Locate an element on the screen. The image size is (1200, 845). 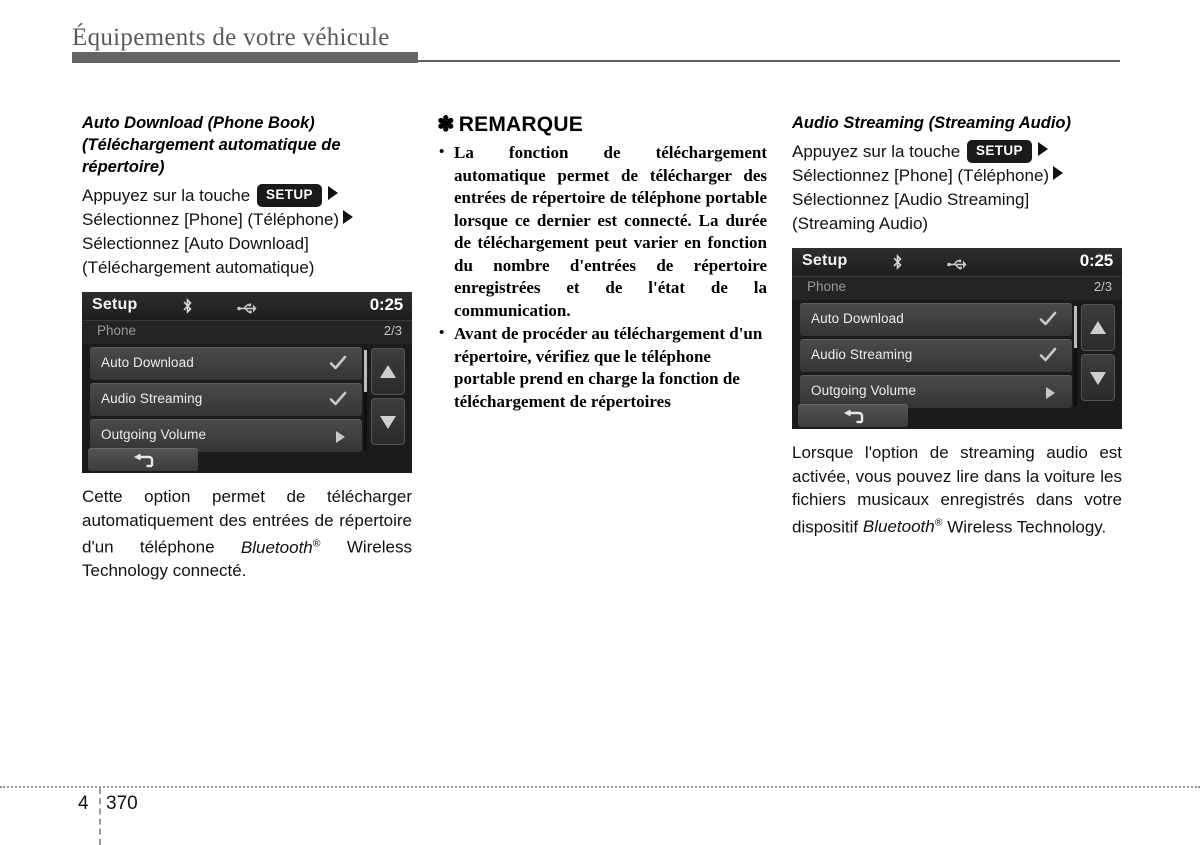
right-section-heading: Audio Streaming (Streaming Audio) is located at coordinates (931, 123).